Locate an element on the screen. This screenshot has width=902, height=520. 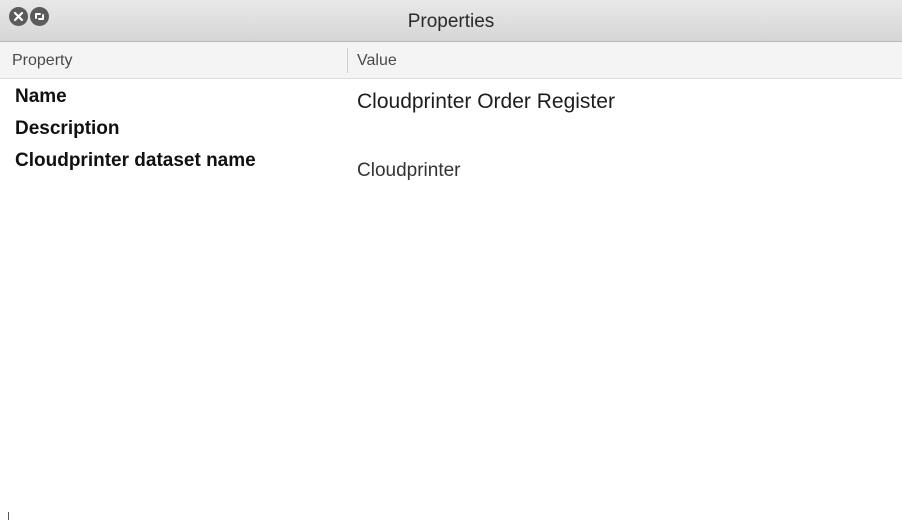
resize-marker is located at coordinates (8, 516).